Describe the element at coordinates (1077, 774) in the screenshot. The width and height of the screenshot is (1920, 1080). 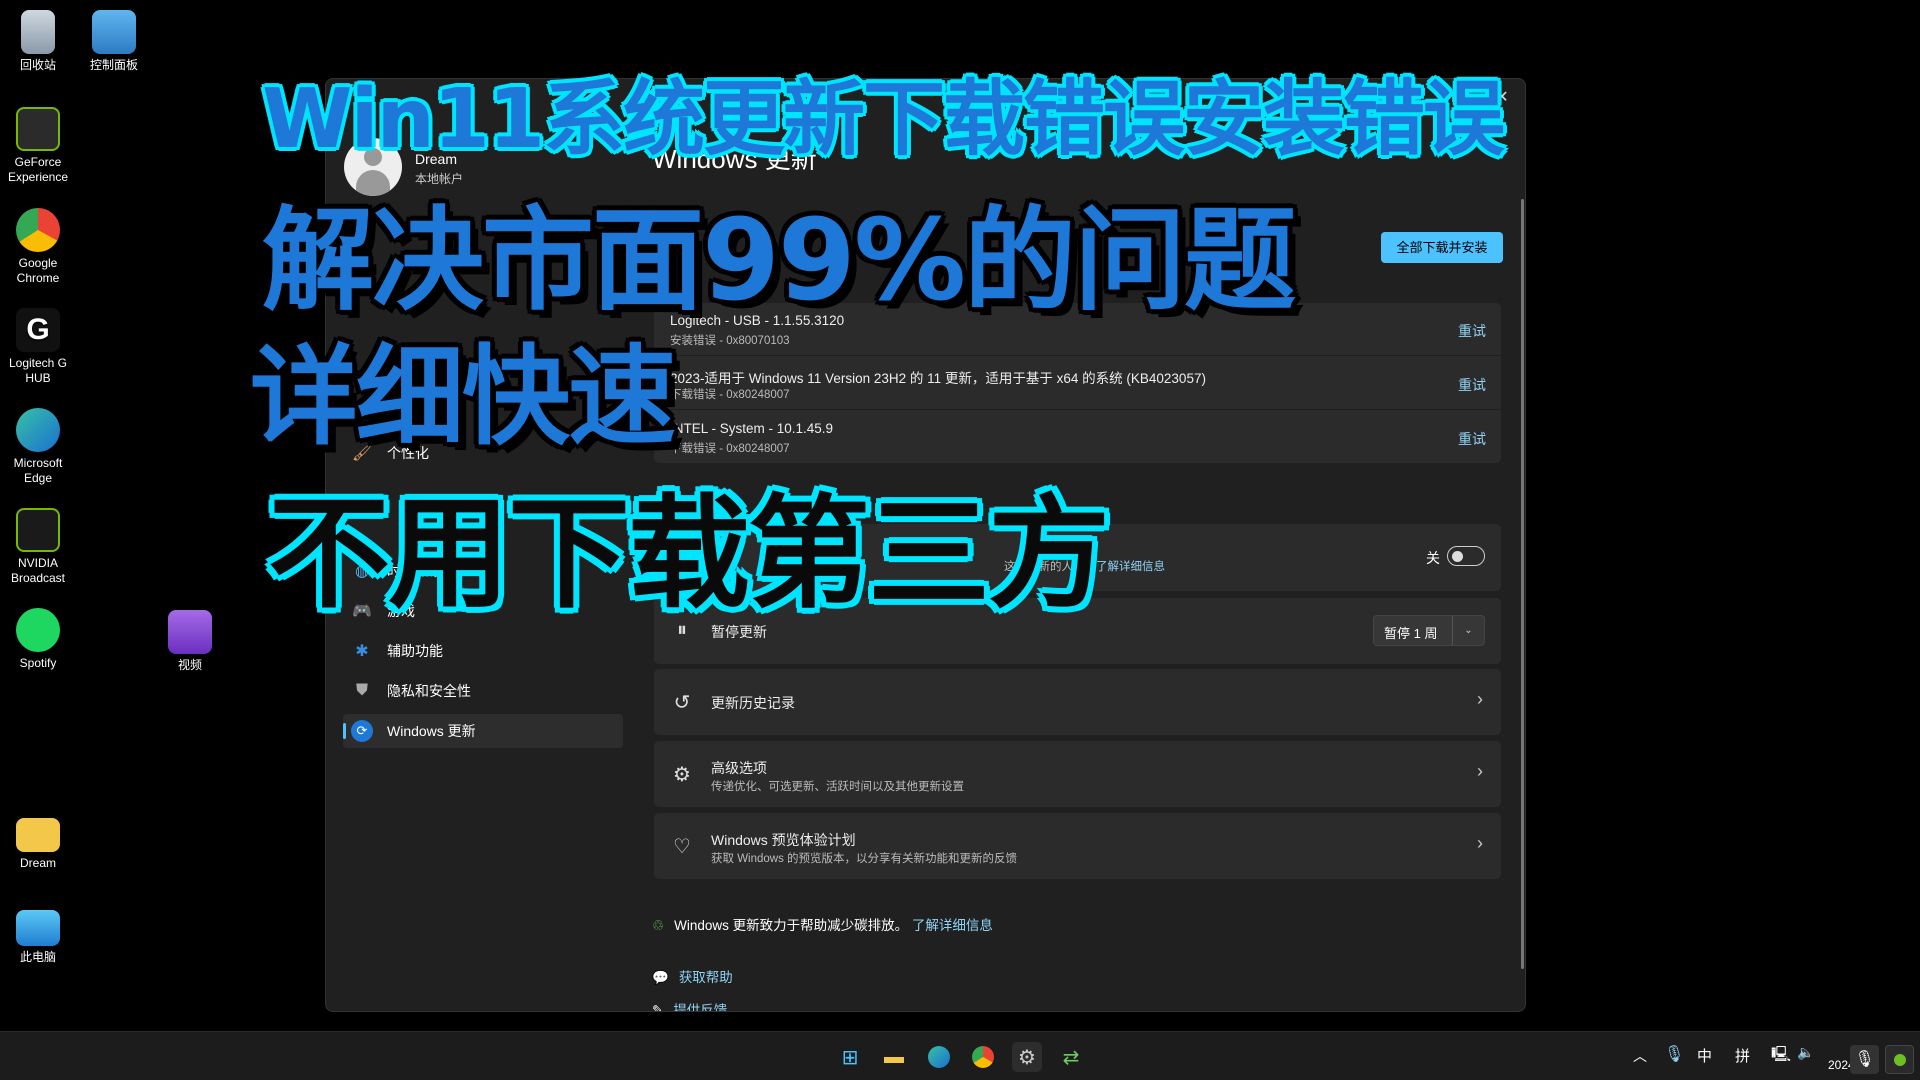
I see `advanced-options-card: ⚙ 高级选项 传递优化、可选更新、活跃时间以及其他更新设置 ›` at that location.